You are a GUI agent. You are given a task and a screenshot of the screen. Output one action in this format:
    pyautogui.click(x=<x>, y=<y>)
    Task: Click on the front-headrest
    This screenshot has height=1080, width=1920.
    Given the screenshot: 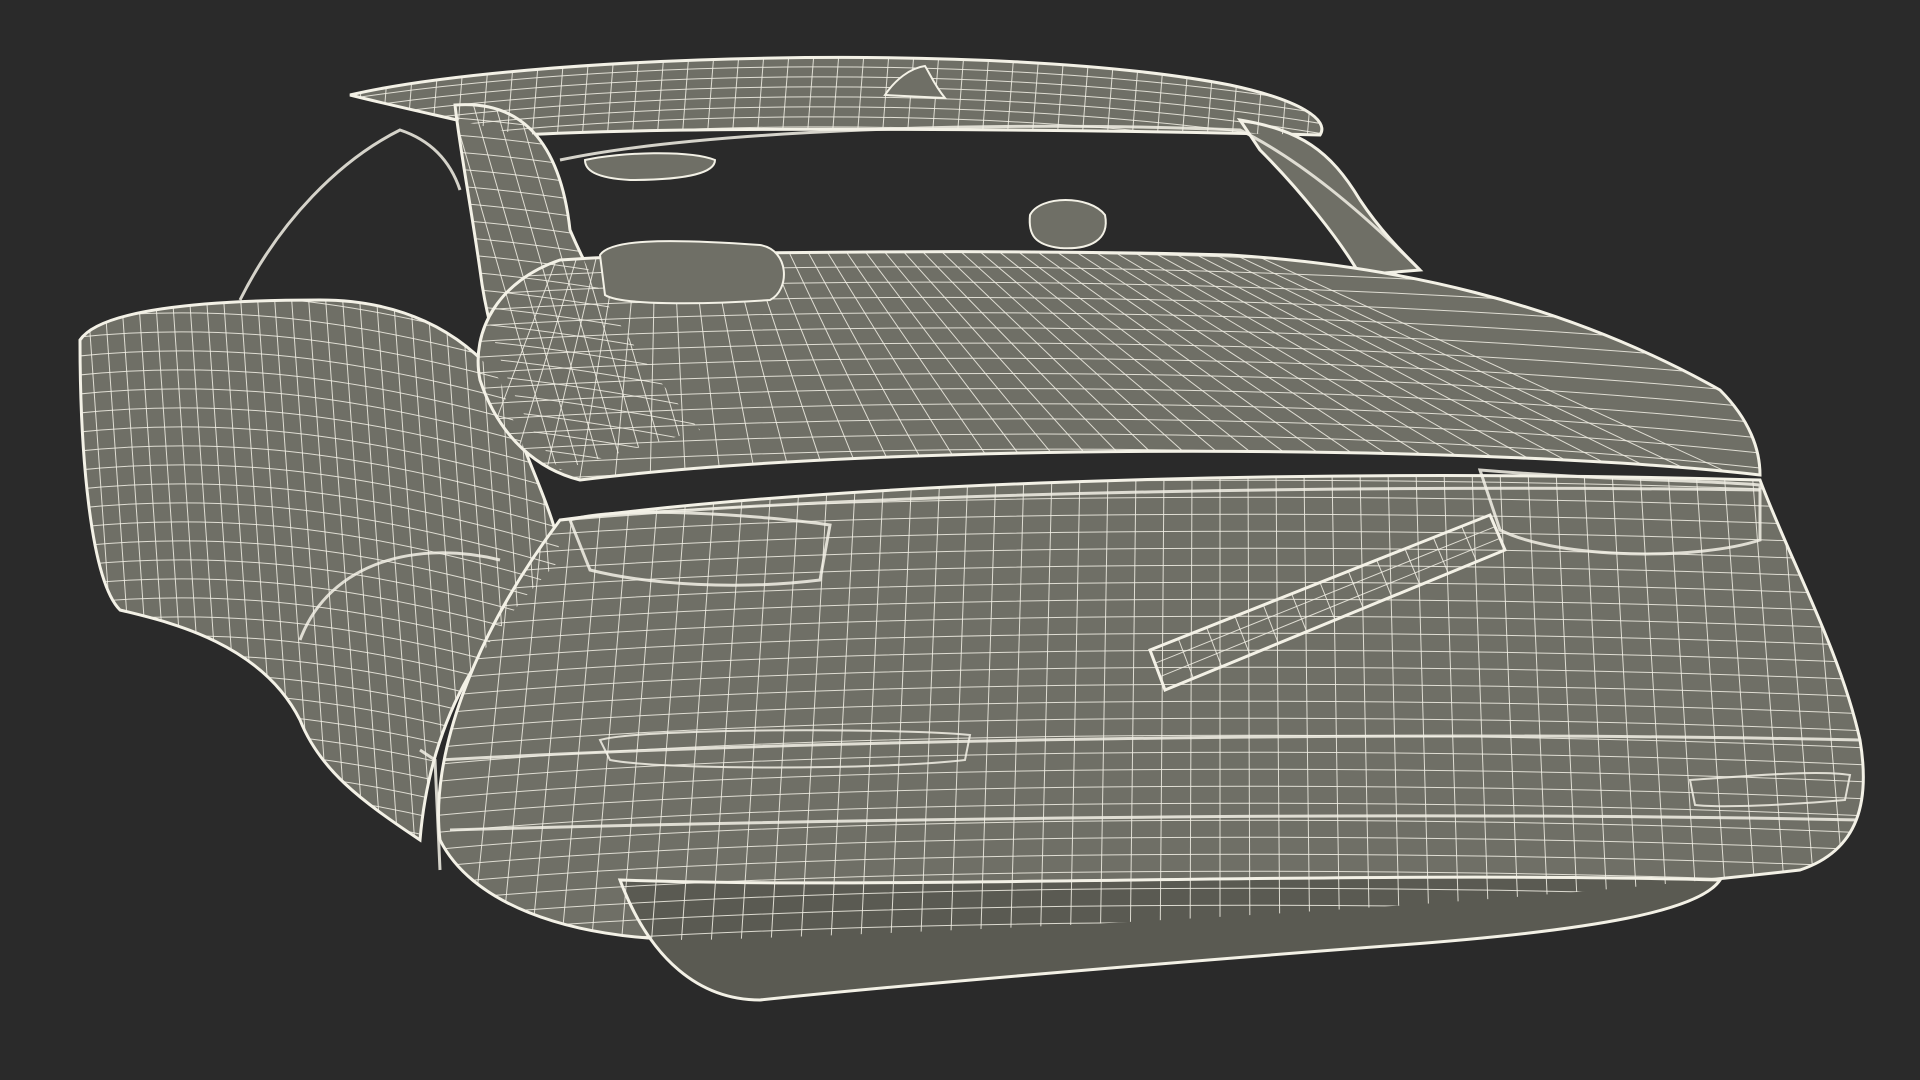 What is the action you would take?
    pyautogui.click(x=1067, y=224)
    